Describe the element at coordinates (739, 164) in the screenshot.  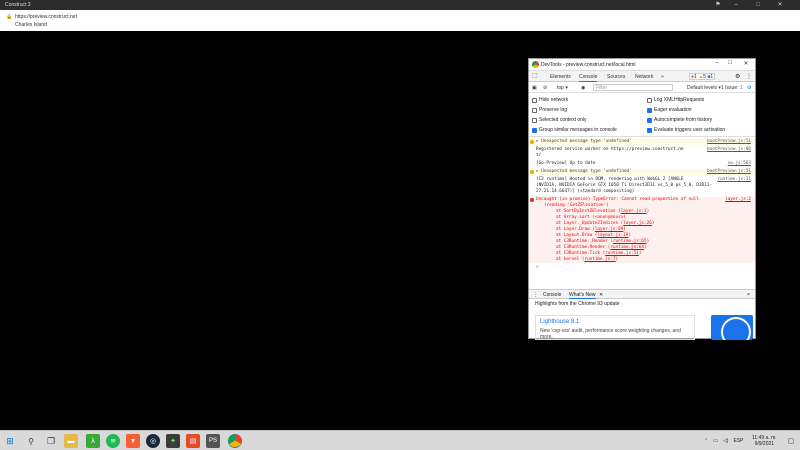
I see `source-link: sw.js:563` at that location.